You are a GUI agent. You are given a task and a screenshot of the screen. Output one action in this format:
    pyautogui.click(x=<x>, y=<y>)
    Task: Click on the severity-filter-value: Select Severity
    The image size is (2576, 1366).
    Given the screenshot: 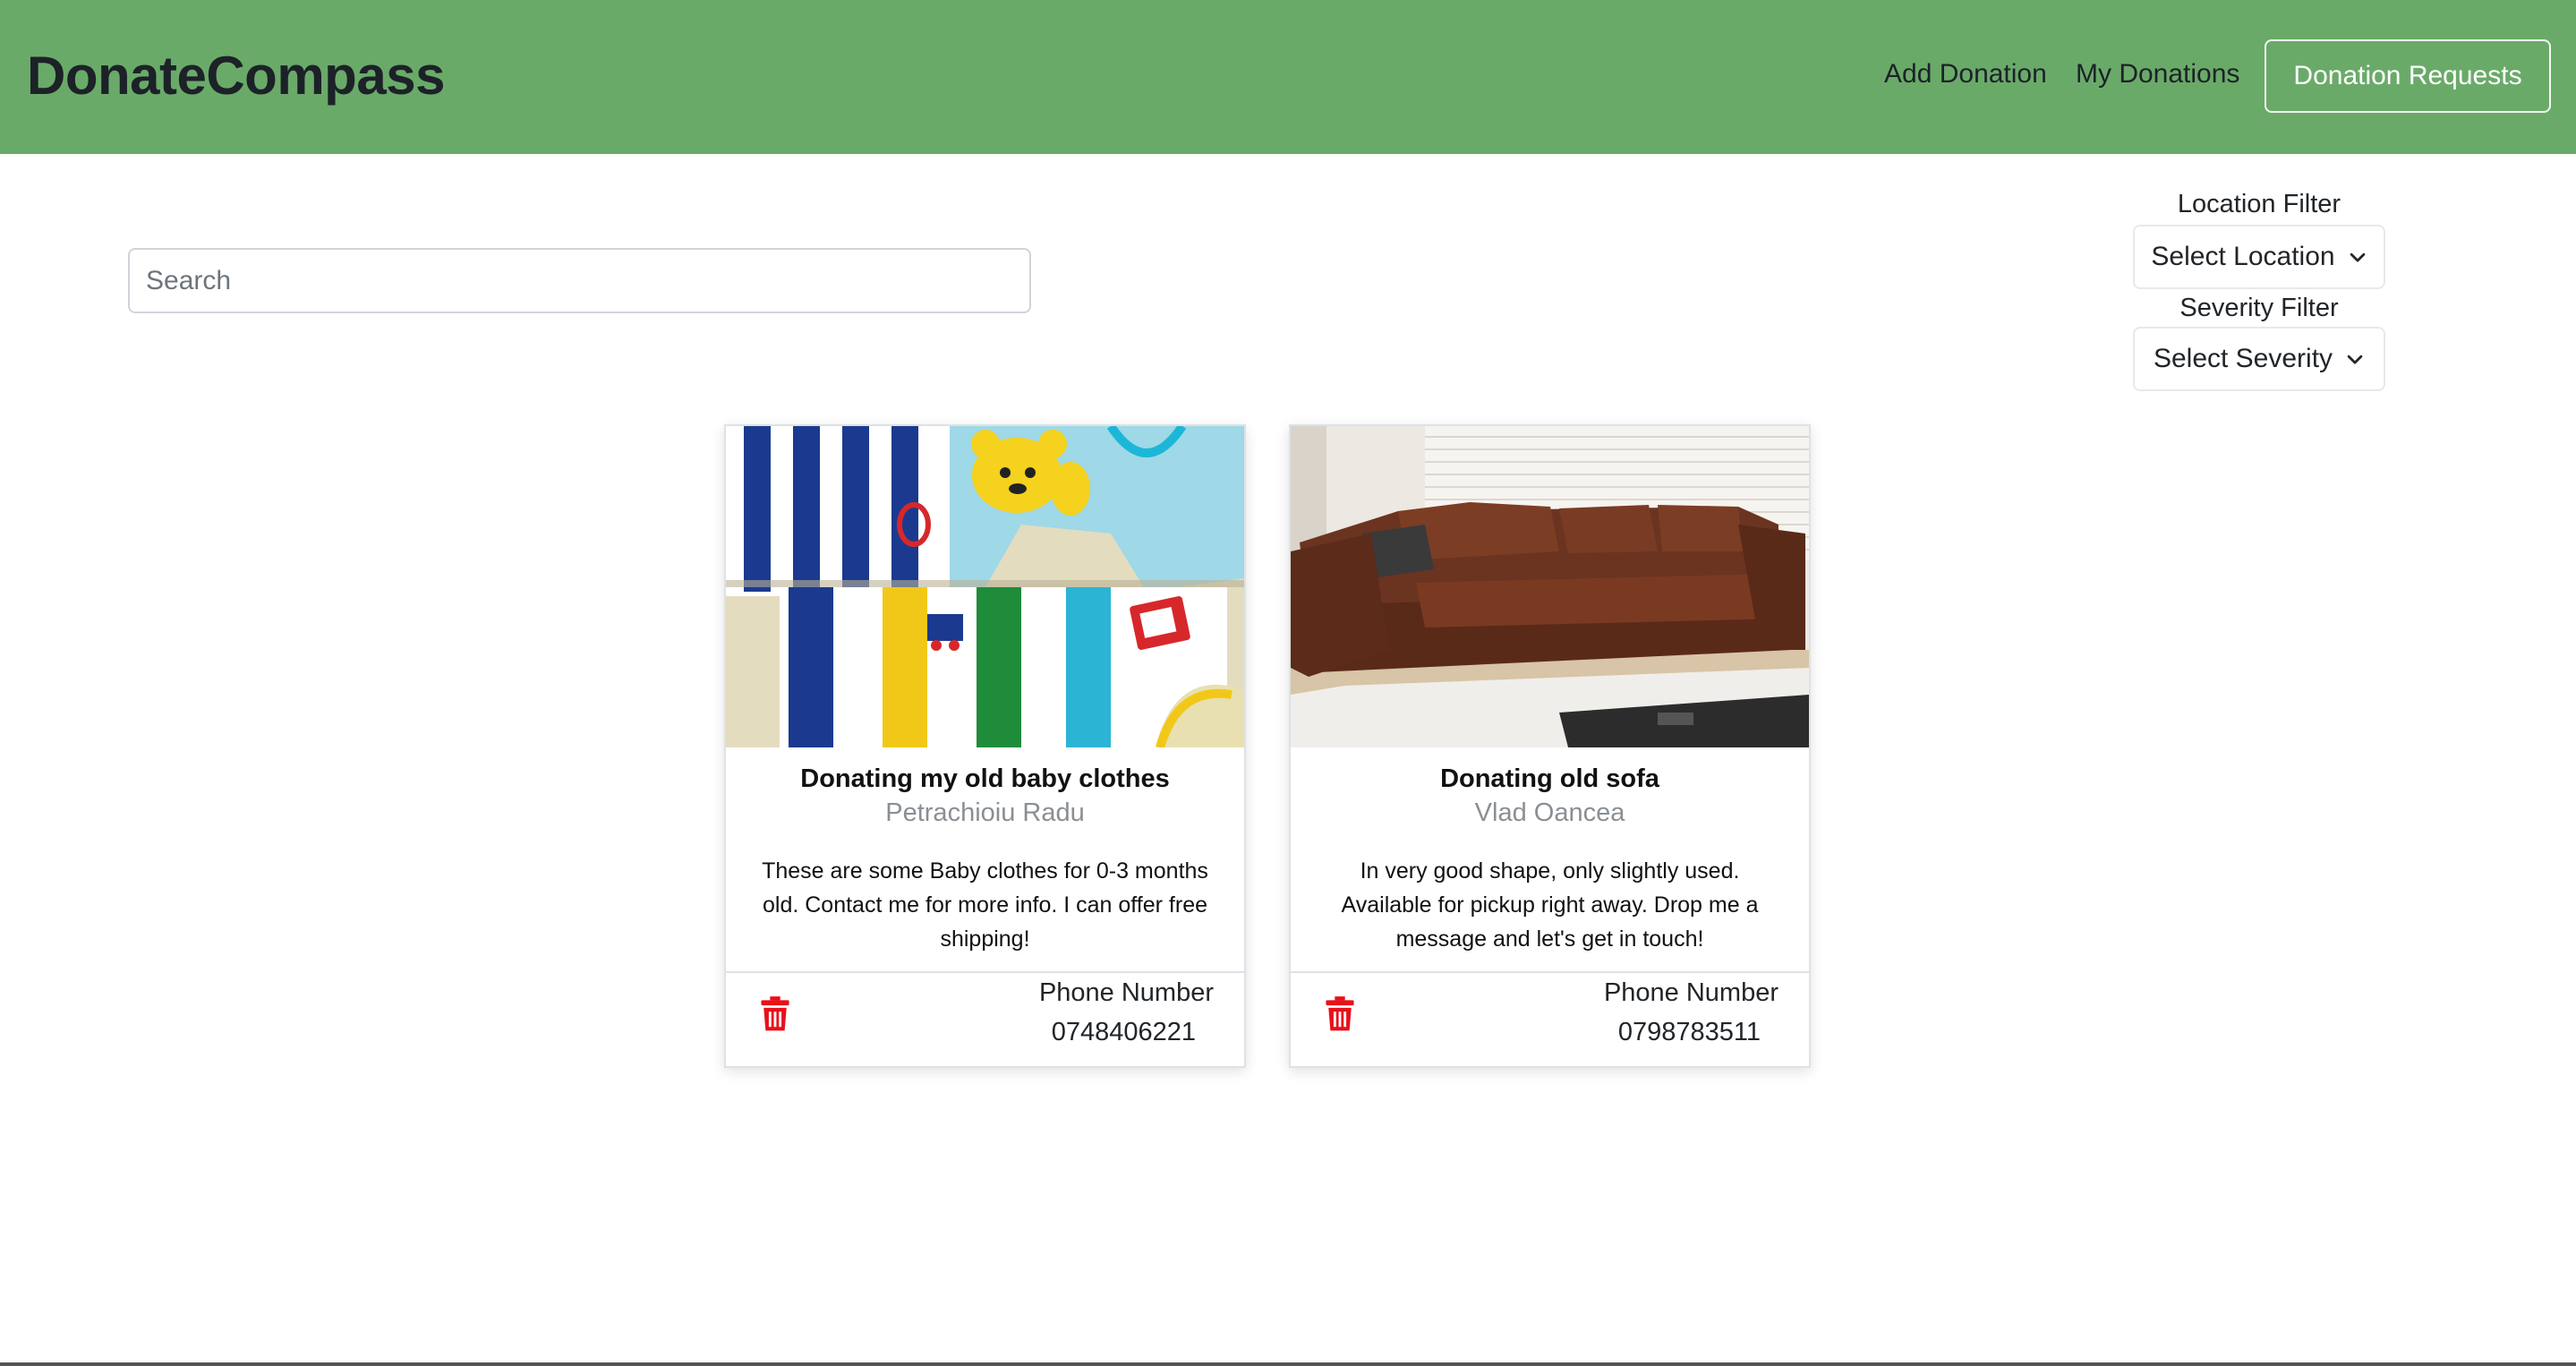 What is the action you would take?
    pyautogui.click(x=2243, y=358)
    